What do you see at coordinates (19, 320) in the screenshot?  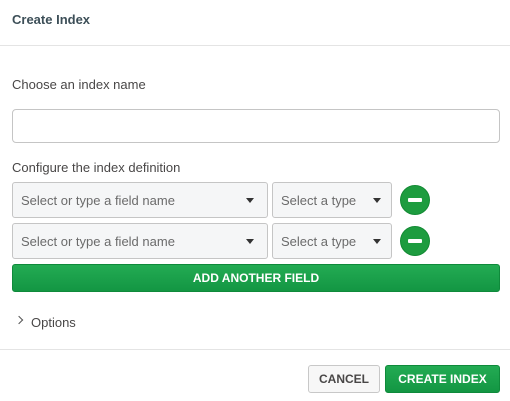 I see `chevron-right-icon` at bounding box center [19, 320].